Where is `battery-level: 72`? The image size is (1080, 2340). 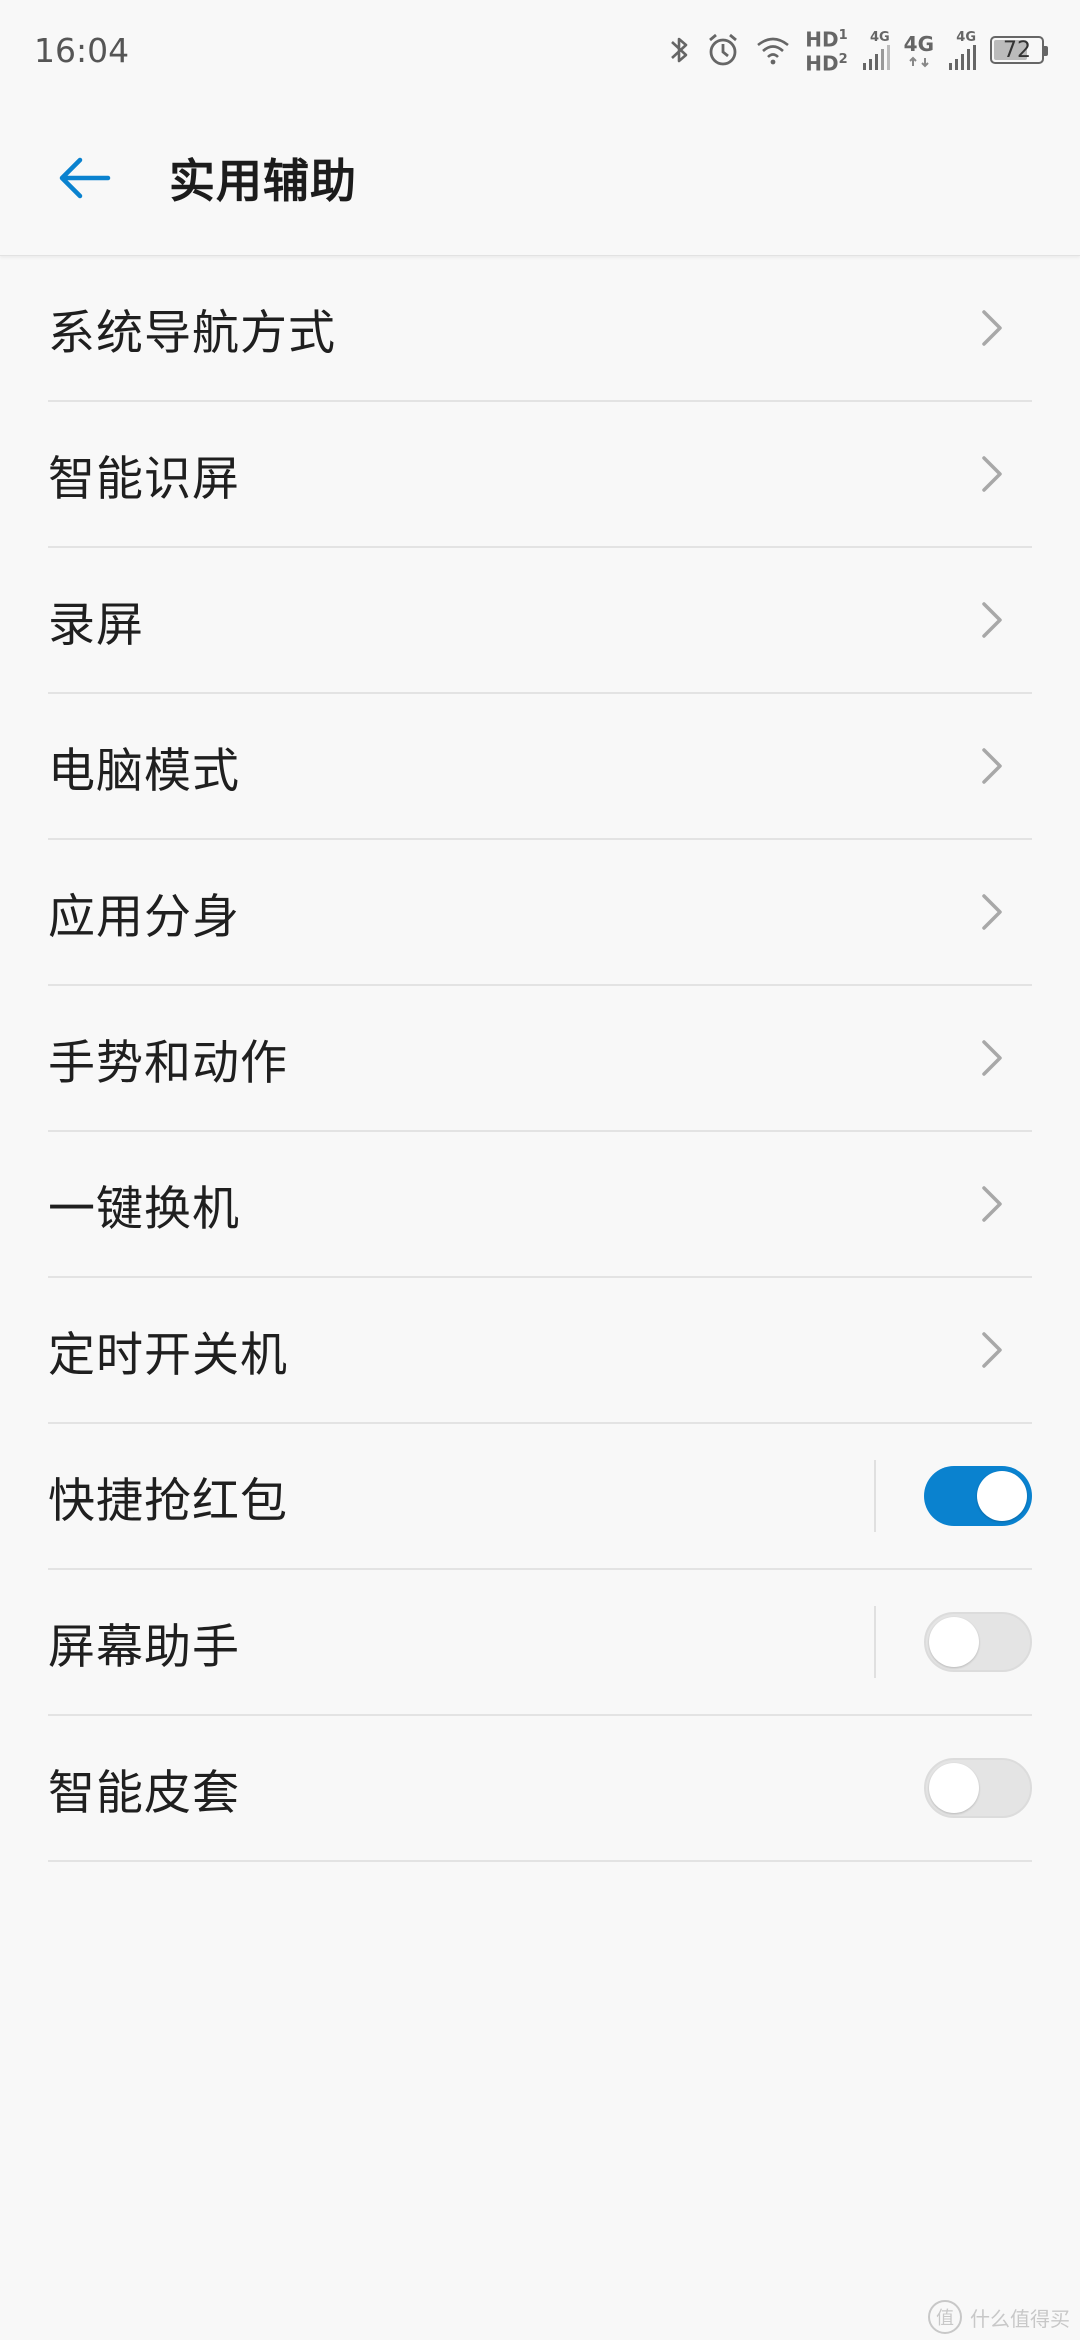
battery-level: 72 is located at coordinates (1017, 50).